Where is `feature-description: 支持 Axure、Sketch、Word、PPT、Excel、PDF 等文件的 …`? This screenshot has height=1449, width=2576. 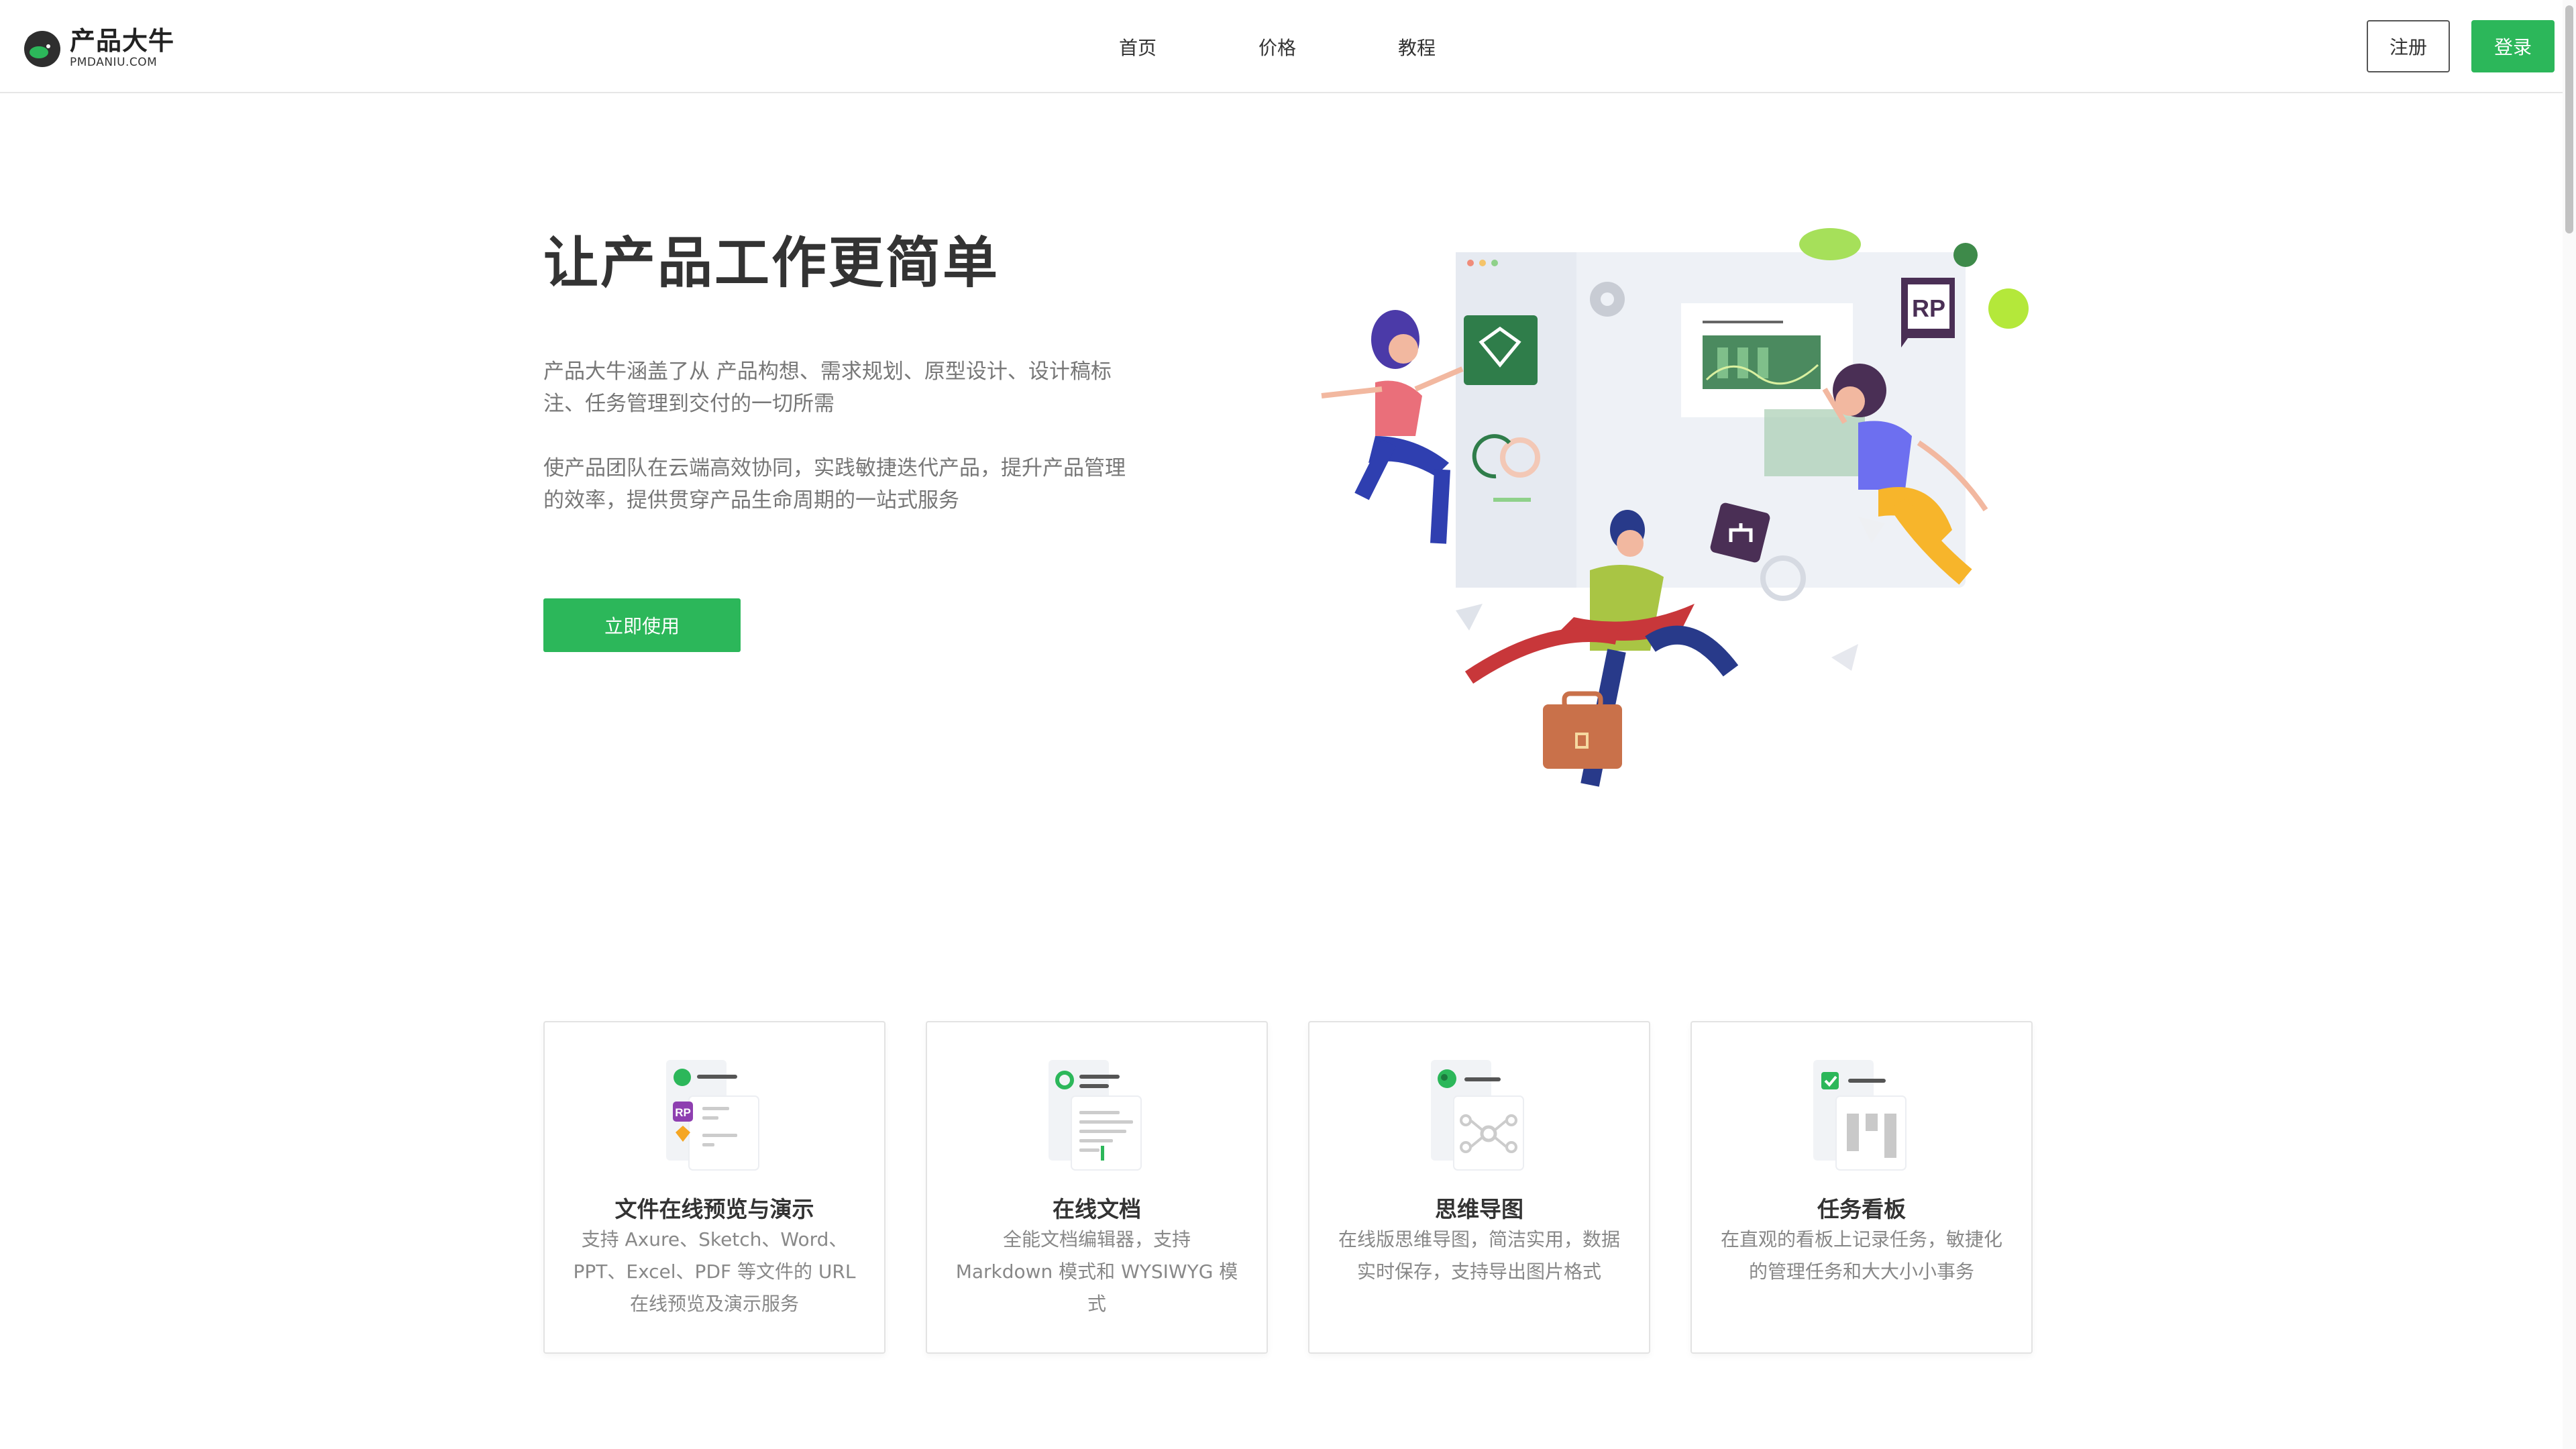
feature-description: 支持 Axure、Sketch、Word、PPT、Excel、PDF 等文件的 … is located at coordinates (714, 1271).